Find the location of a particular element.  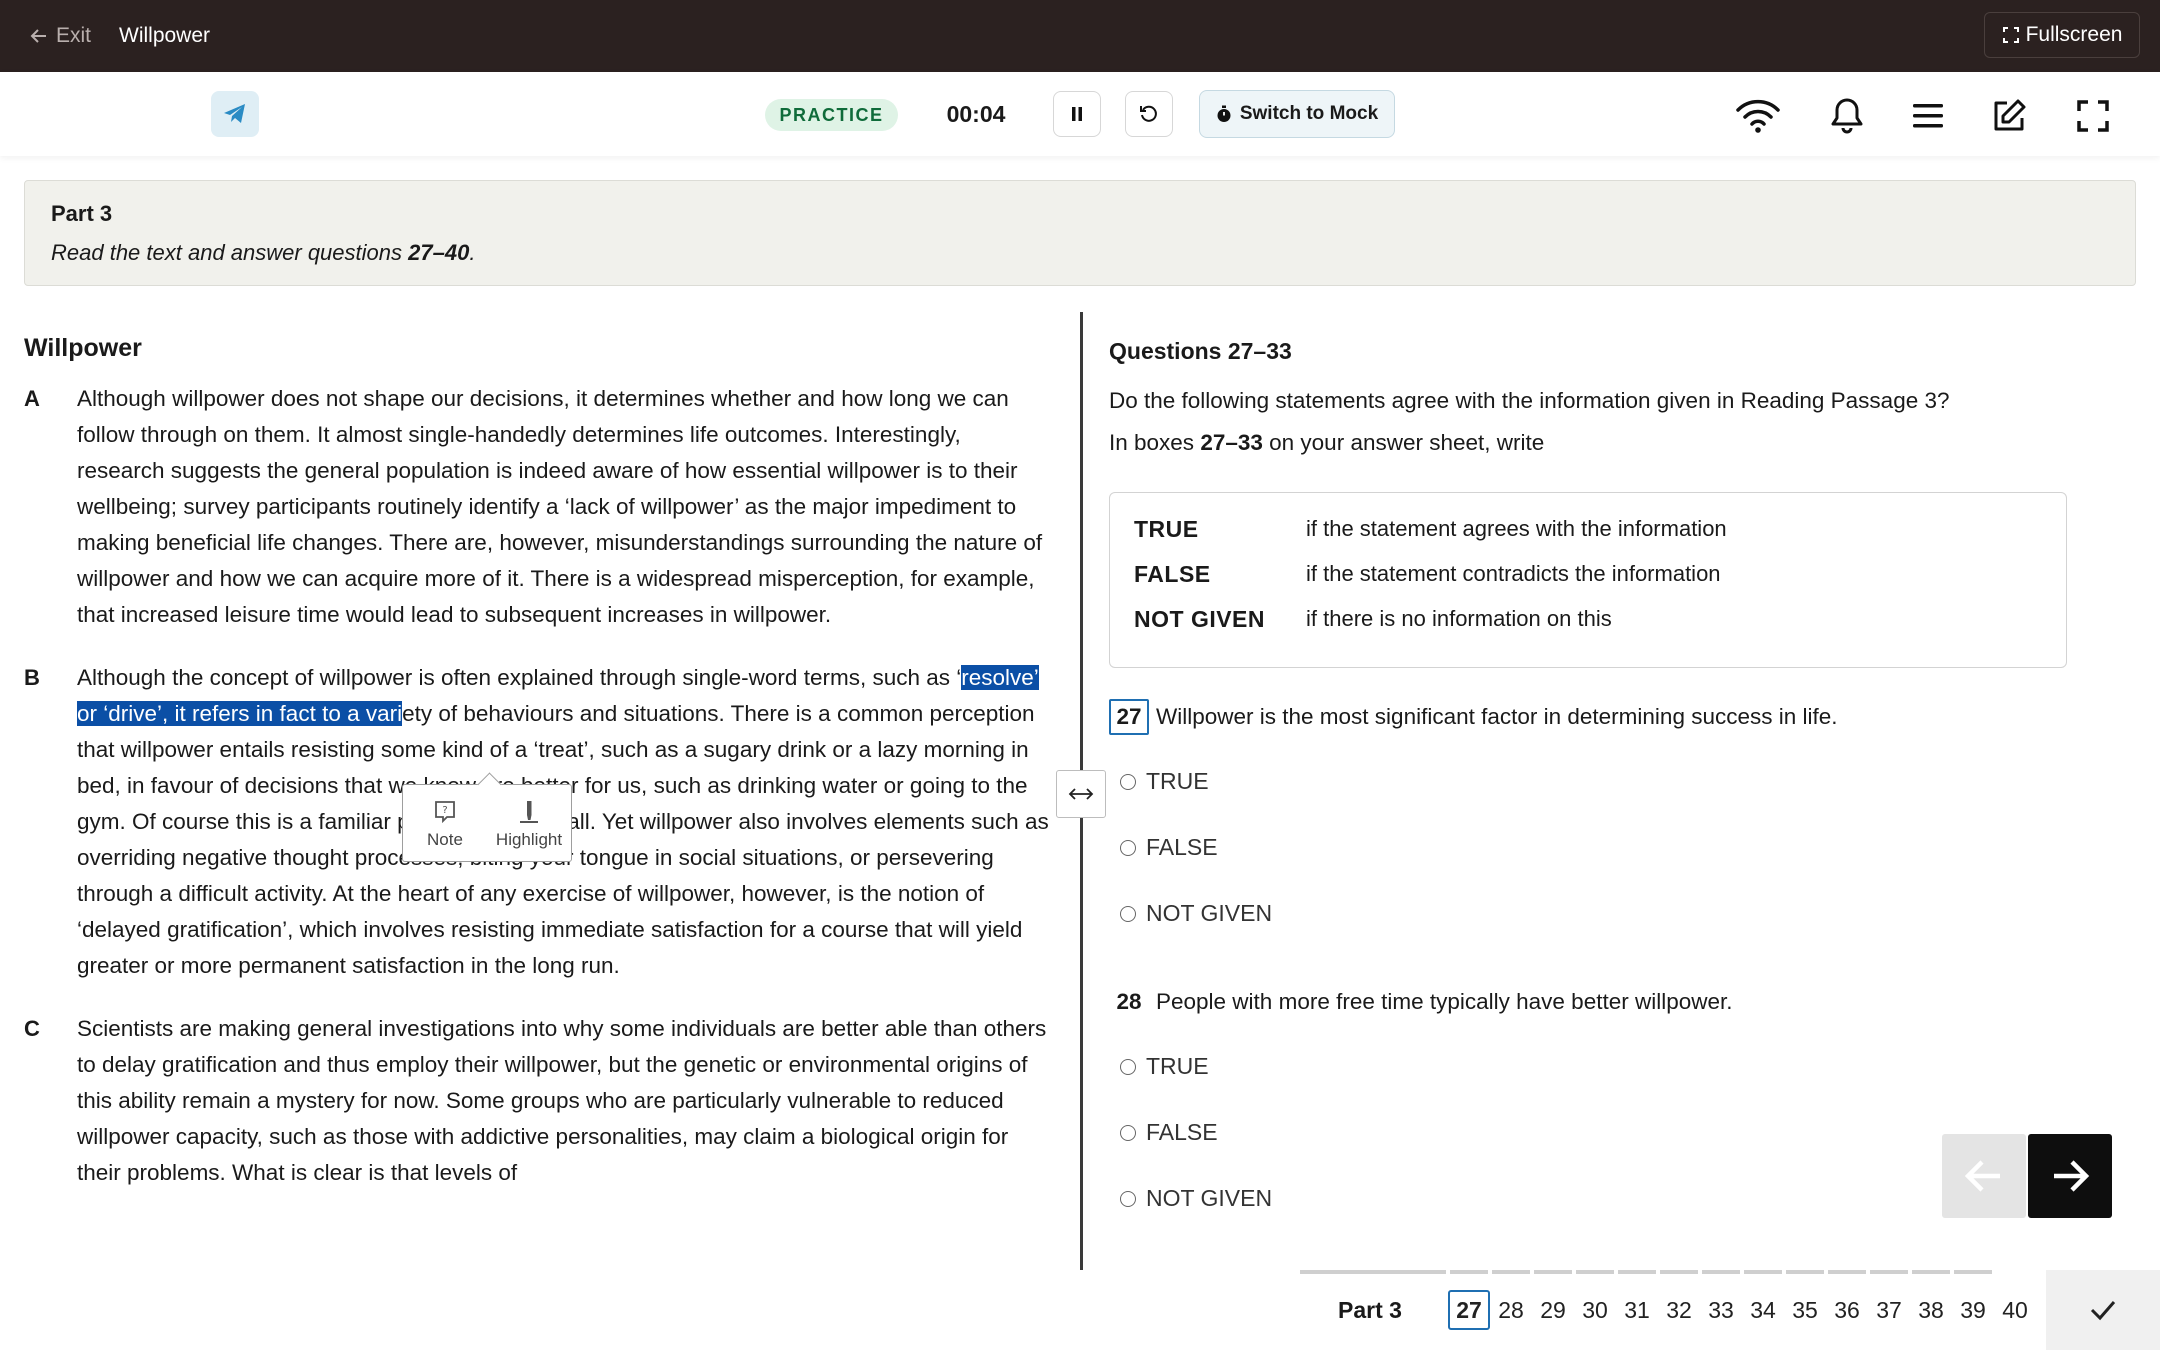

reset-icon is located at coordinates (1148, 113).